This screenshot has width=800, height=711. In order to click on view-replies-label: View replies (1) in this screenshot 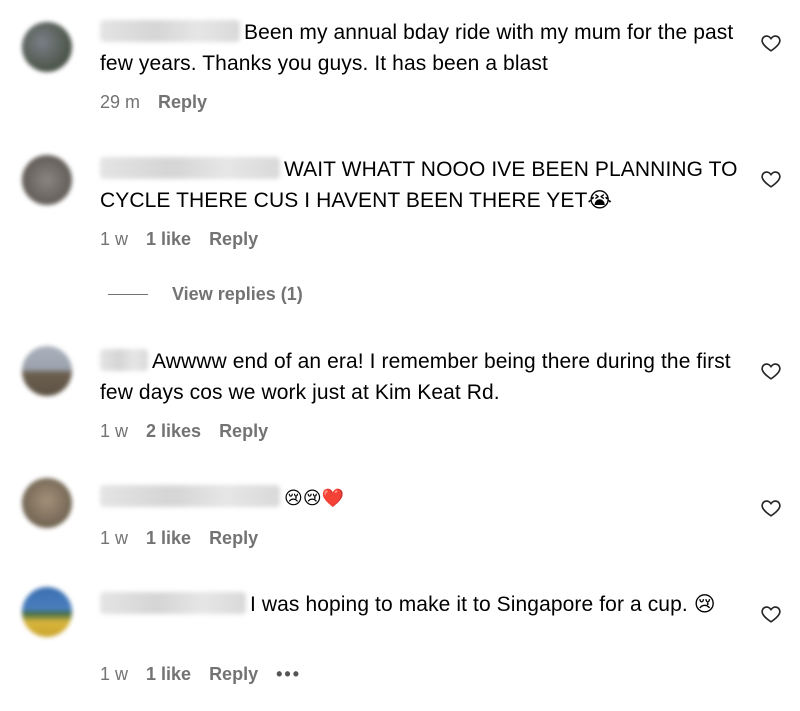, I will do `click(237, 294)`.